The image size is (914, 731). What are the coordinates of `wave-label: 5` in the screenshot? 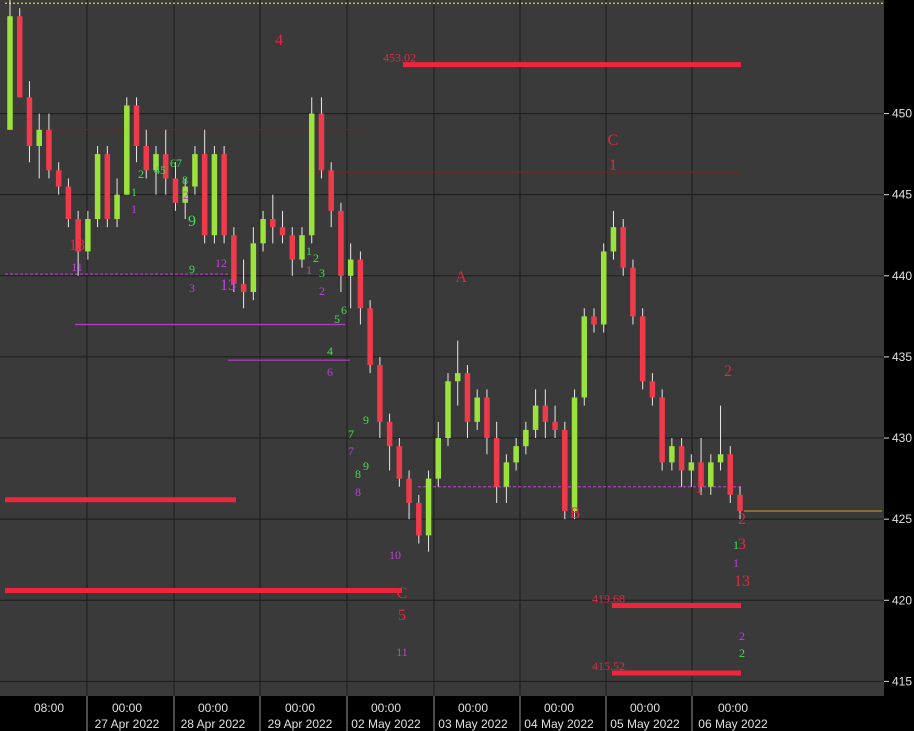 It's located at (402, 615).